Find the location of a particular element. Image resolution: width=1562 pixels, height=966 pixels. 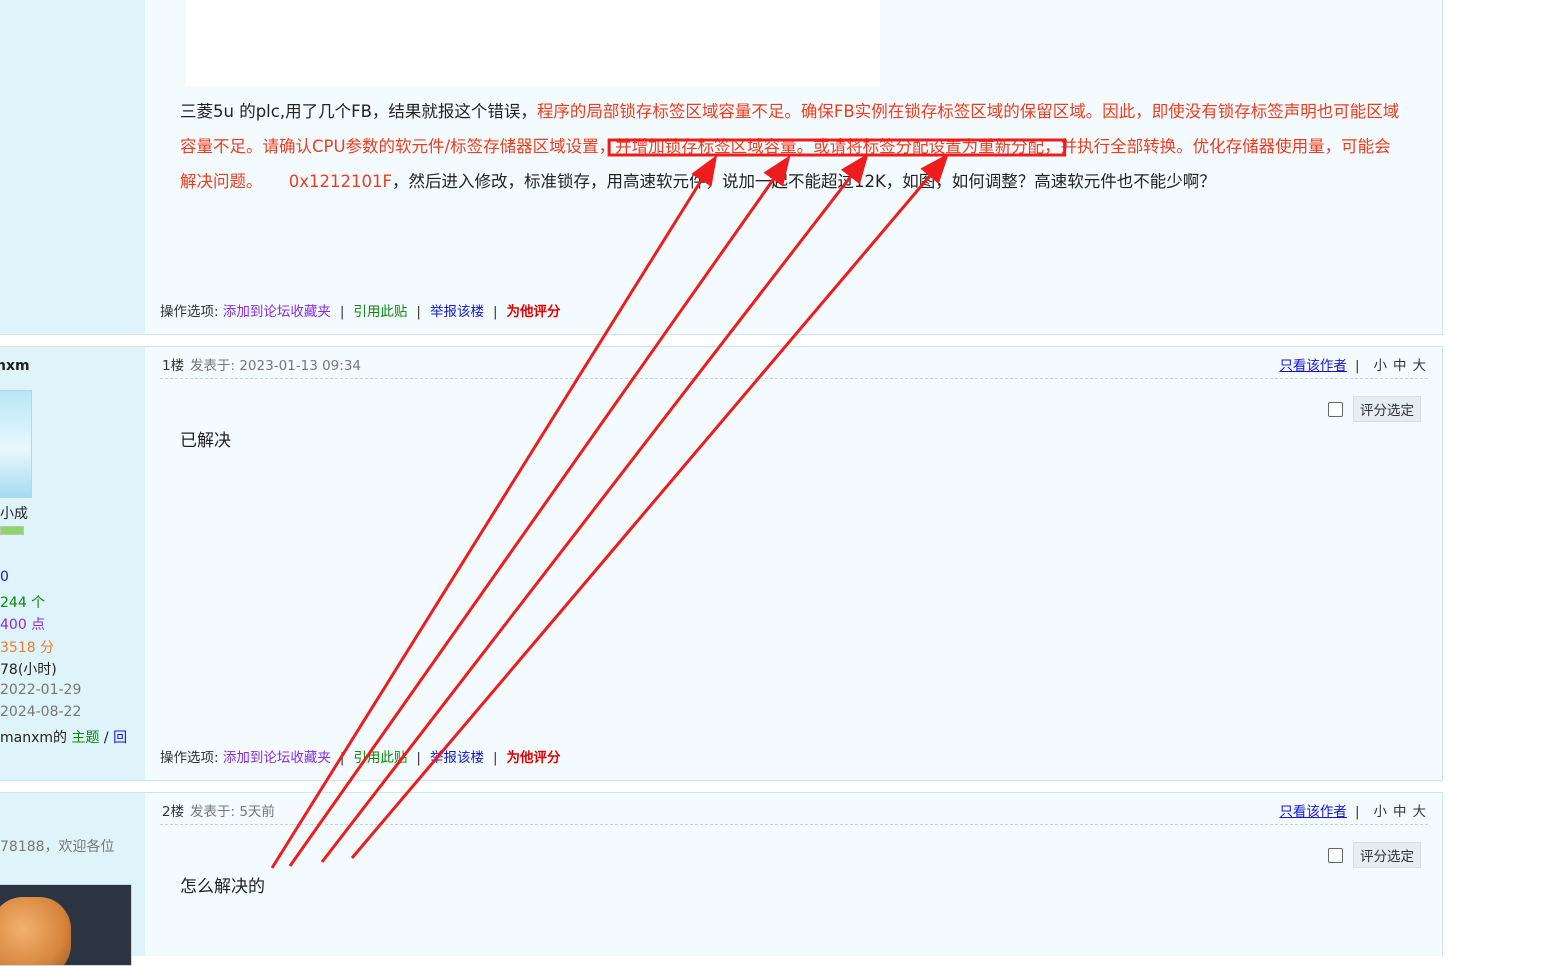

post-body-floor-2: 怎么解决的 is located at coordinates (222, 887).